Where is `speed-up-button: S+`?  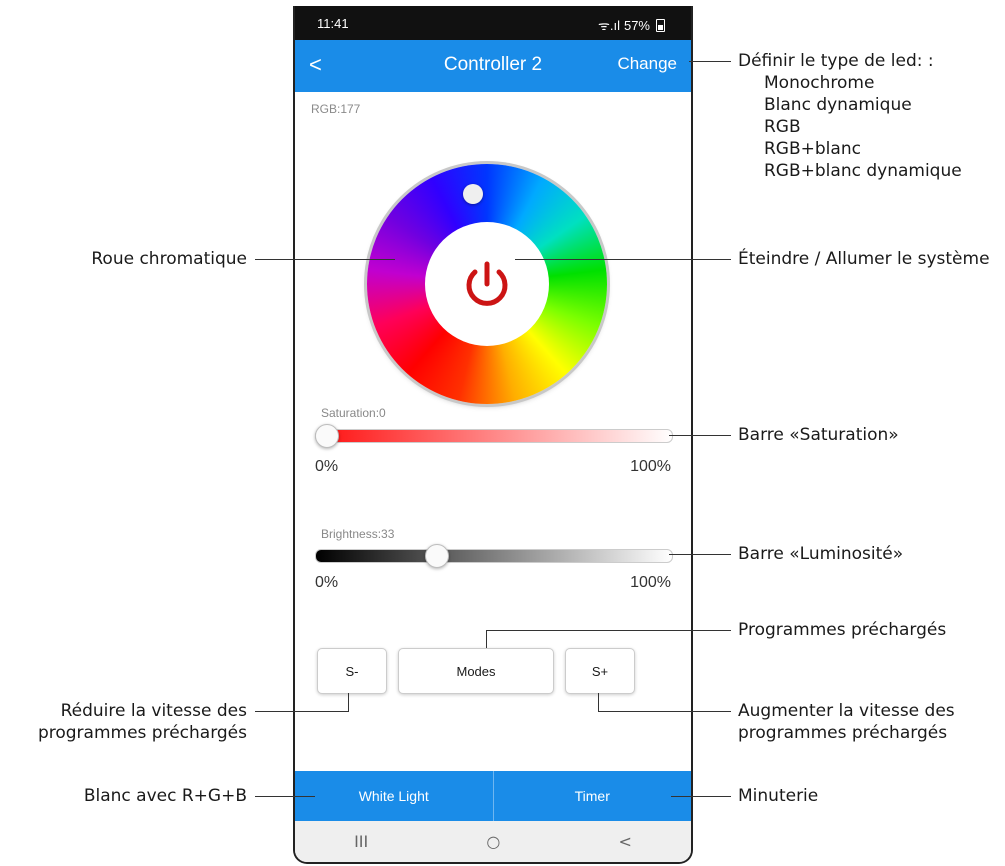
speed-up-button: S+ is located at coordinates (600, 671).